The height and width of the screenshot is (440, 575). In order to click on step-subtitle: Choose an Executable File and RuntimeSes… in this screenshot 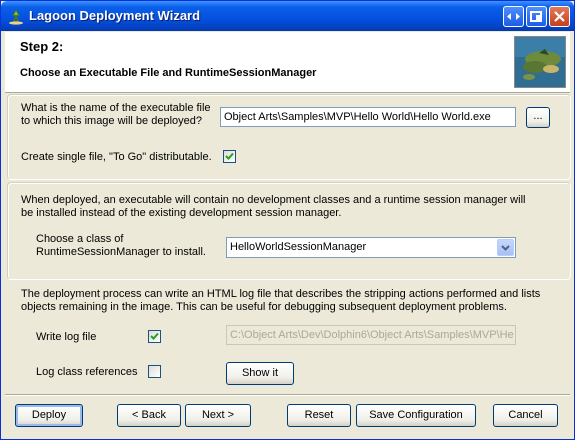, I will do `click(168, 73)`.